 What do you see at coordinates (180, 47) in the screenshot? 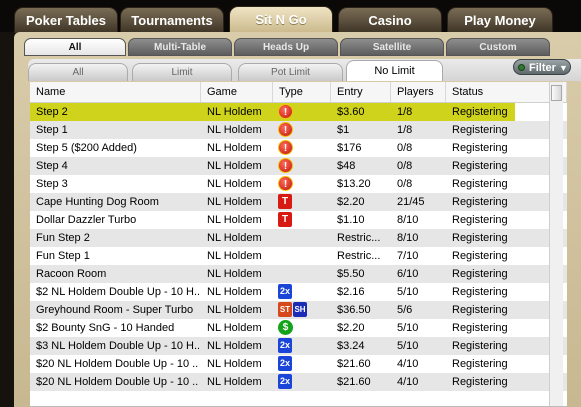
I see `subtab-multi-table: Multi-Table` at bounding box center [180, 47].